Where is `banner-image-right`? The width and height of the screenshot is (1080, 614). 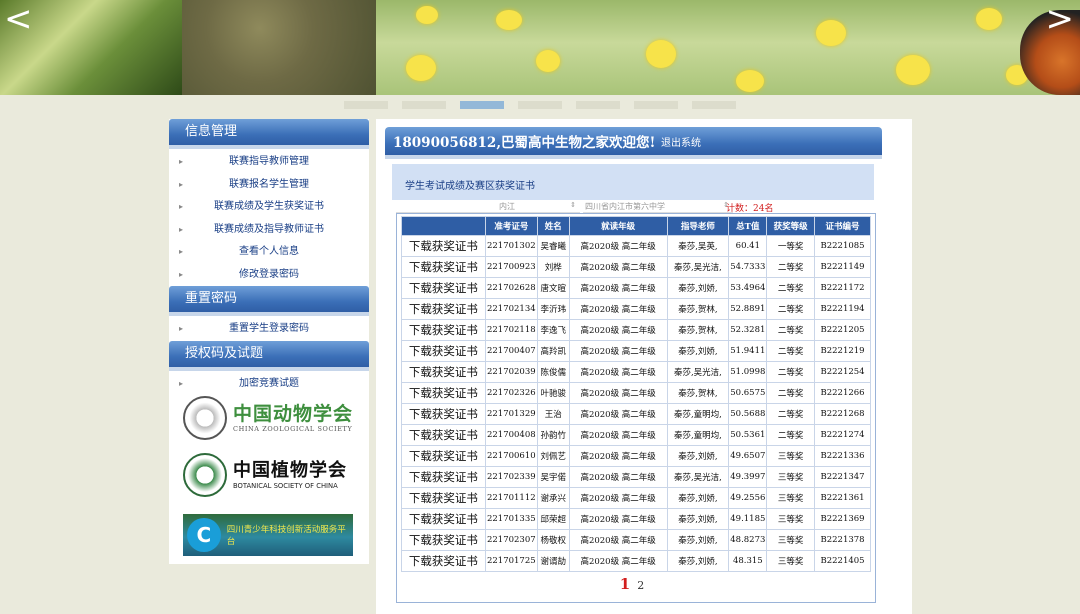 banner-image-right is located at coordinates (728, 47).